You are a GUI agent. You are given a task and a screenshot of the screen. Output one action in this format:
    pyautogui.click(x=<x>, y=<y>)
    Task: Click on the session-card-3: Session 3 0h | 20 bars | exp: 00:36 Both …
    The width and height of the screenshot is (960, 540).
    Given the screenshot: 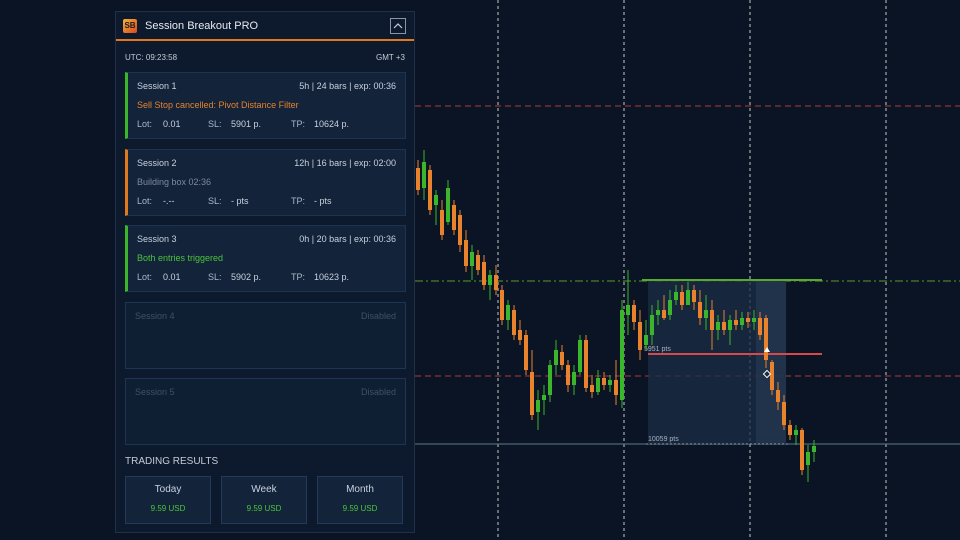 What is the action you would take?
    pyautogui.click(x=265, y=258)
    